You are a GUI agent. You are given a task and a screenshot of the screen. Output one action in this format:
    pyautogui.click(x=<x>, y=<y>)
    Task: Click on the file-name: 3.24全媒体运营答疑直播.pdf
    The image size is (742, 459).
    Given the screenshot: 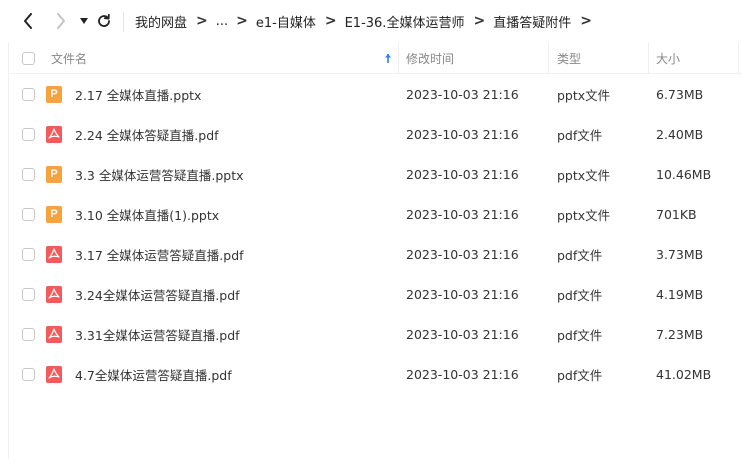 What is the action you would take?
    pyautogui.click(x=157, y=294)
    